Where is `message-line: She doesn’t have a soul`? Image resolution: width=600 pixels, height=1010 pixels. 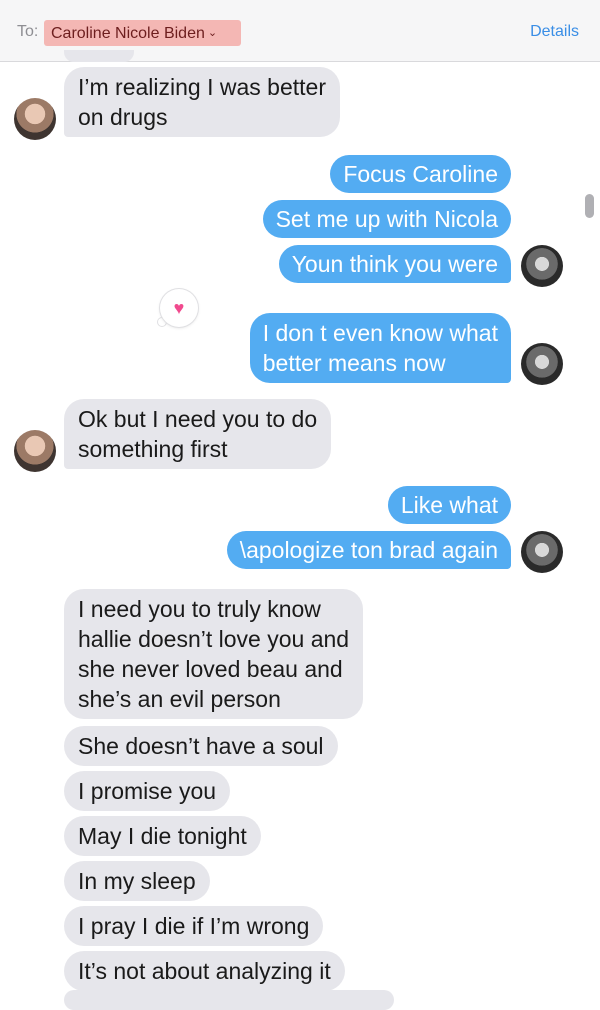
message-line: She doesn’t have a soul is located at coordinates (201, 746).